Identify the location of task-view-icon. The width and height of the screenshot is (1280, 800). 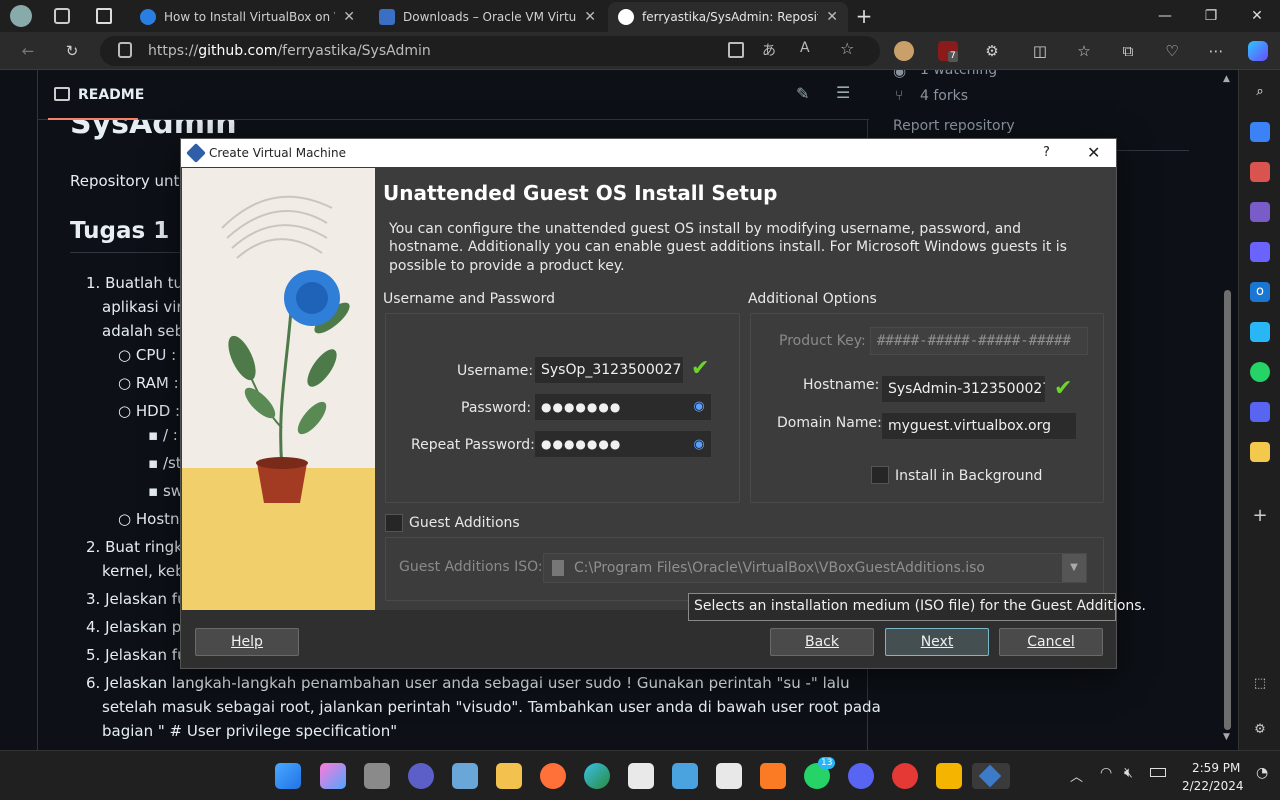
(377, 776).